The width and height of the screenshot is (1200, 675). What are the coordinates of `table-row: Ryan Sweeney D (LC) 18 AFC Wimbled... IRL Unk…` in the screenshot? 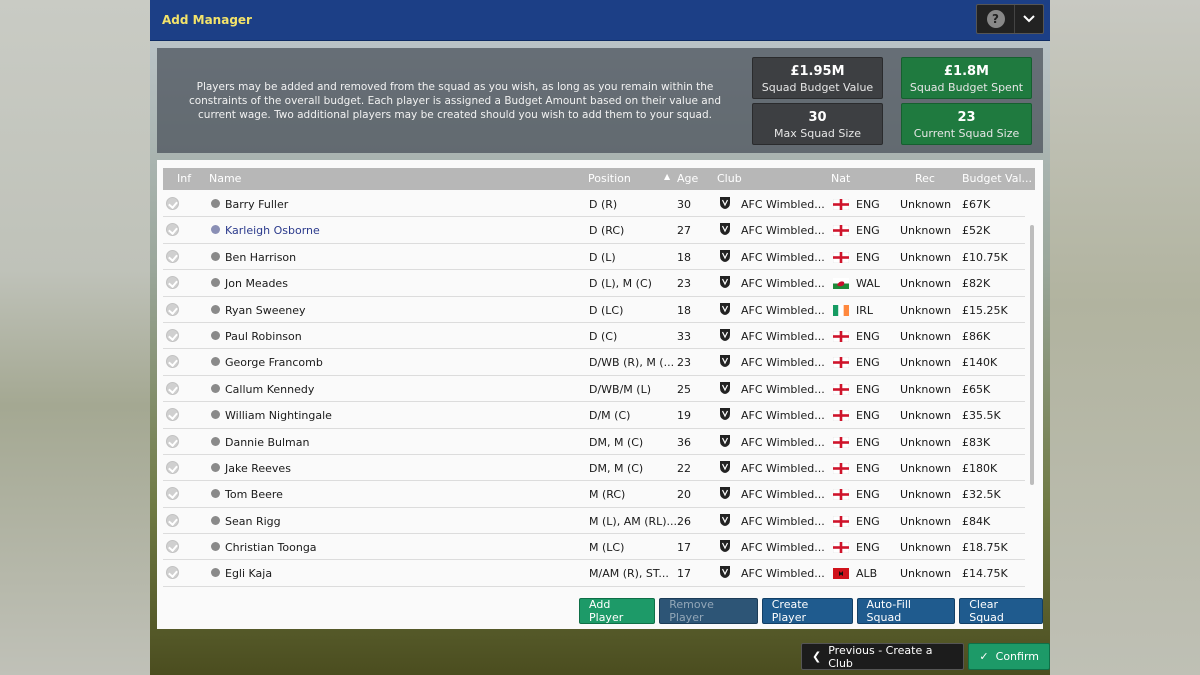 It's located at (594, 310).